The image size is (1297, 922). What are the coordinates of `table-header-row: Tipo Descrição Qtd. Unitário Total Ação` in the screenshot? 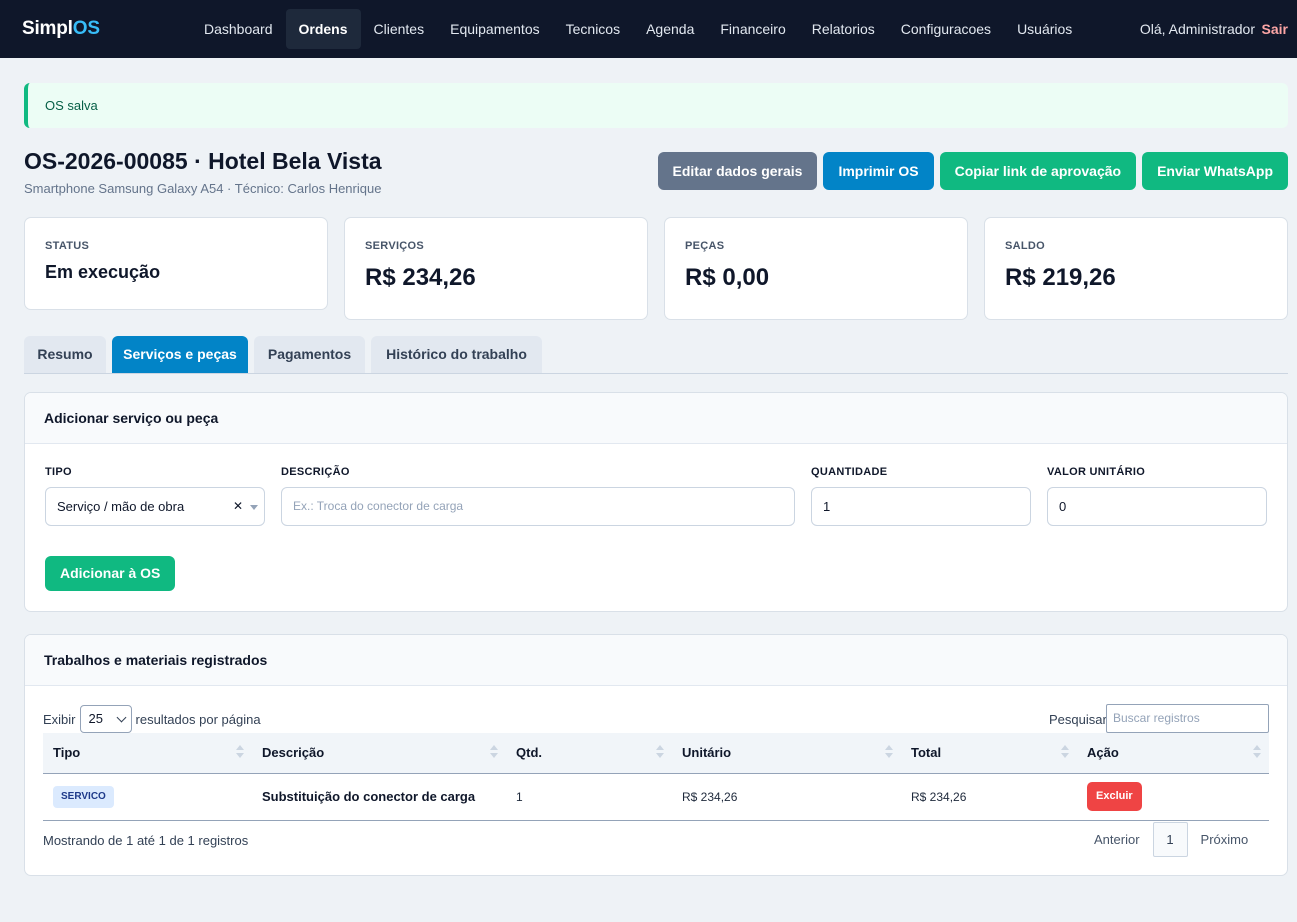 It's located at (656, 753).